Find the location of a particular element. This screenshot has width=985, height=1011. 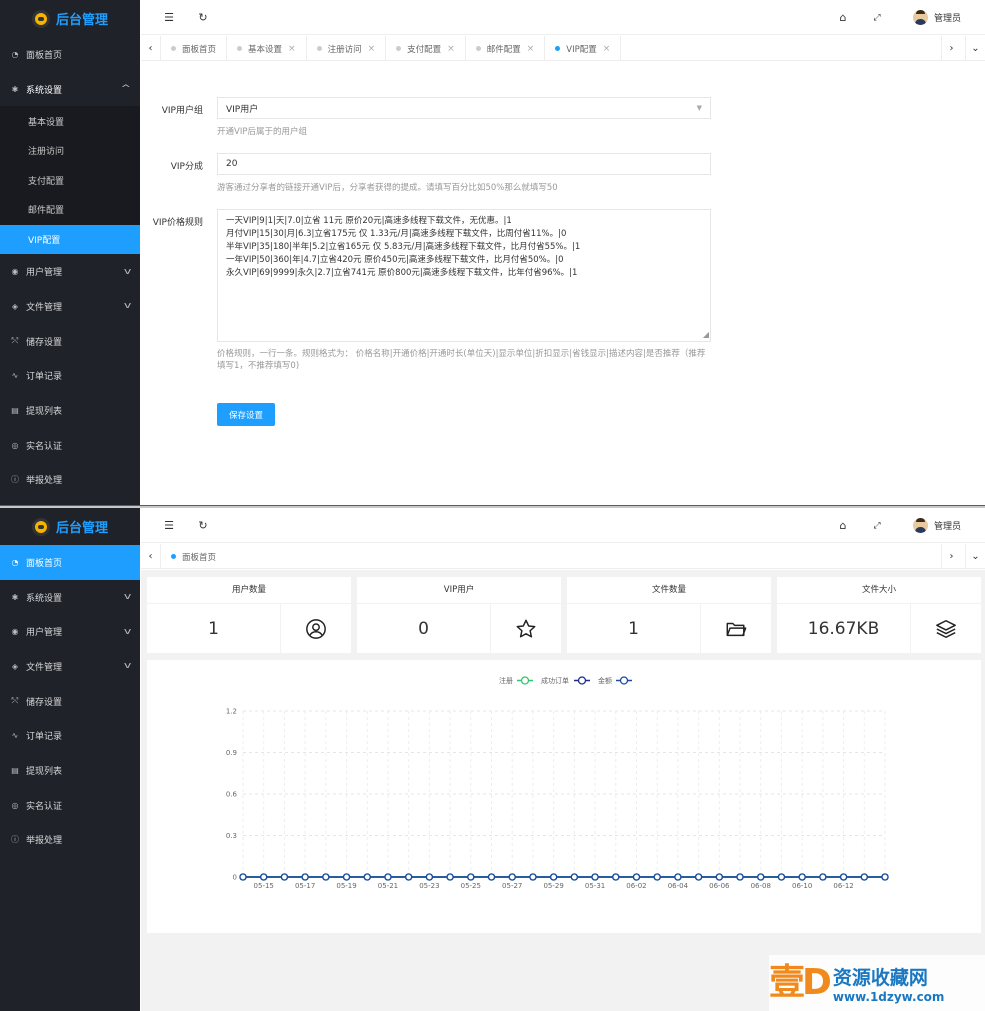

sidebar-subitem-mail: 邮件配置 is located at coordinates (70, 210).